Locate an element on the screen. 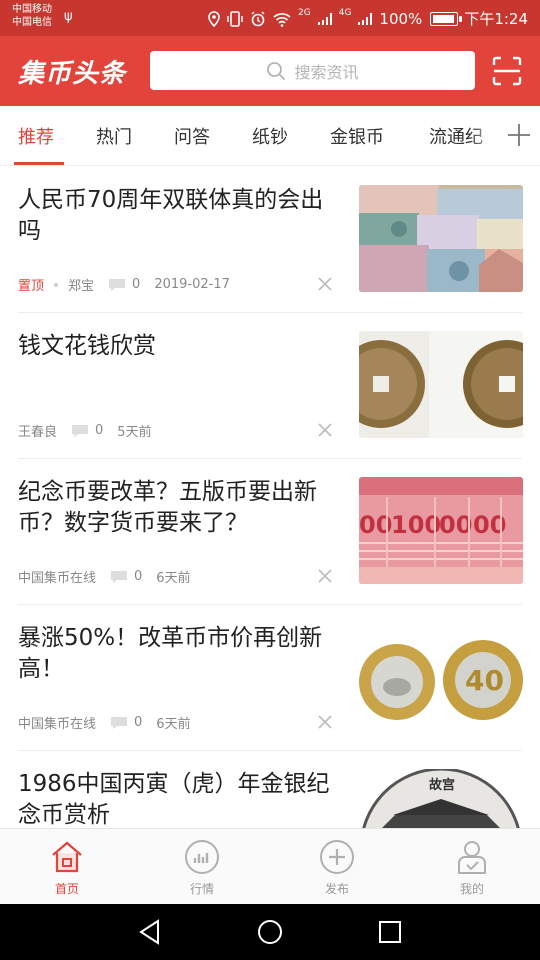 The height and width of the screenshot is (960, 540). clock: 下午1:24 is located at coordinates (496, 19).